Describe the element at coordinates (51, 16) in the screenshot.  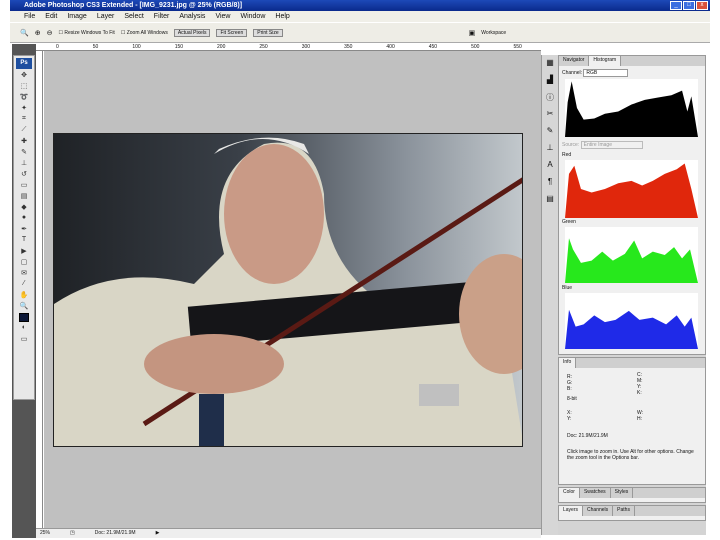
I see `menu-edit: Edit` at that location.